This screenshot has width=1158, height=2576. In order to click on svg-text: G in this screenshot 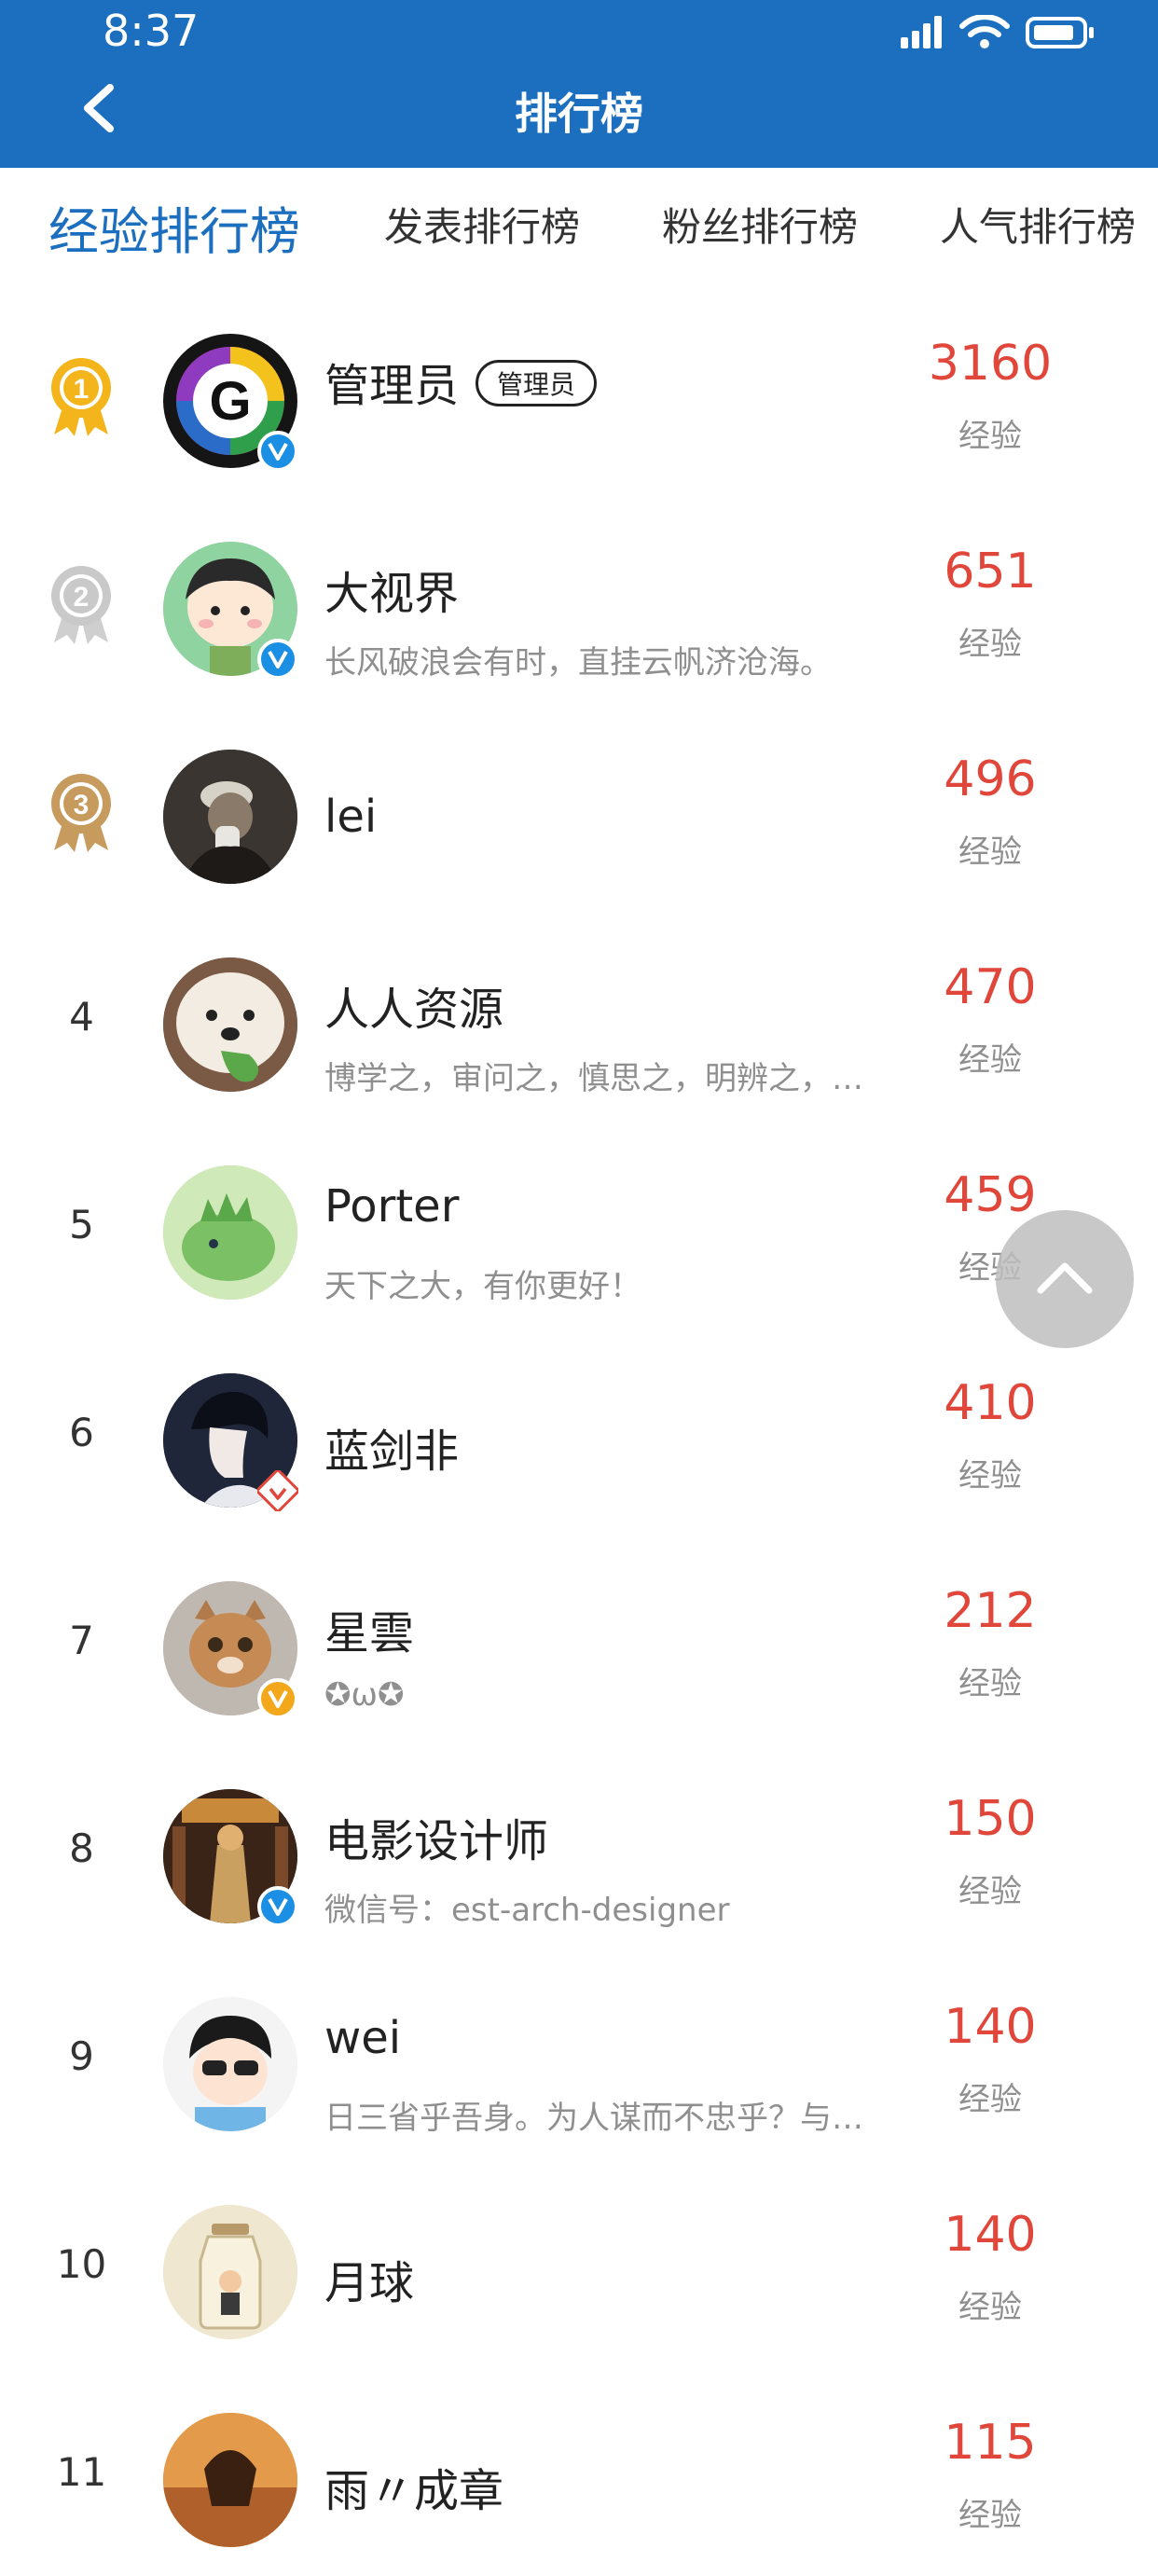, I will do `click(230, 401)`.